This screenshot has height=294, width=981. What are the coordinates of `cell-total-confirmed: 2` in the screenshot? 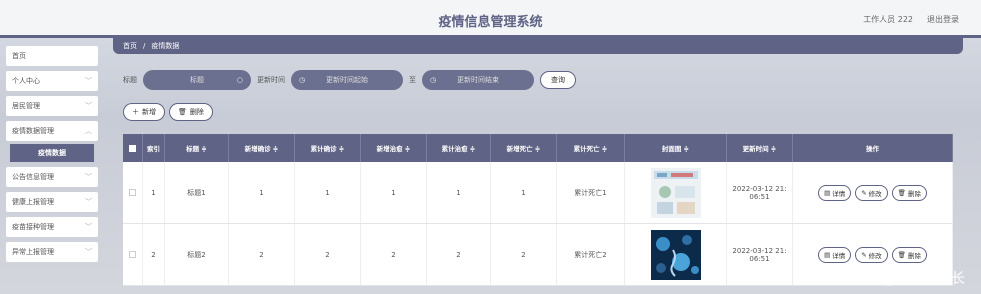 It's located at (328, 254).